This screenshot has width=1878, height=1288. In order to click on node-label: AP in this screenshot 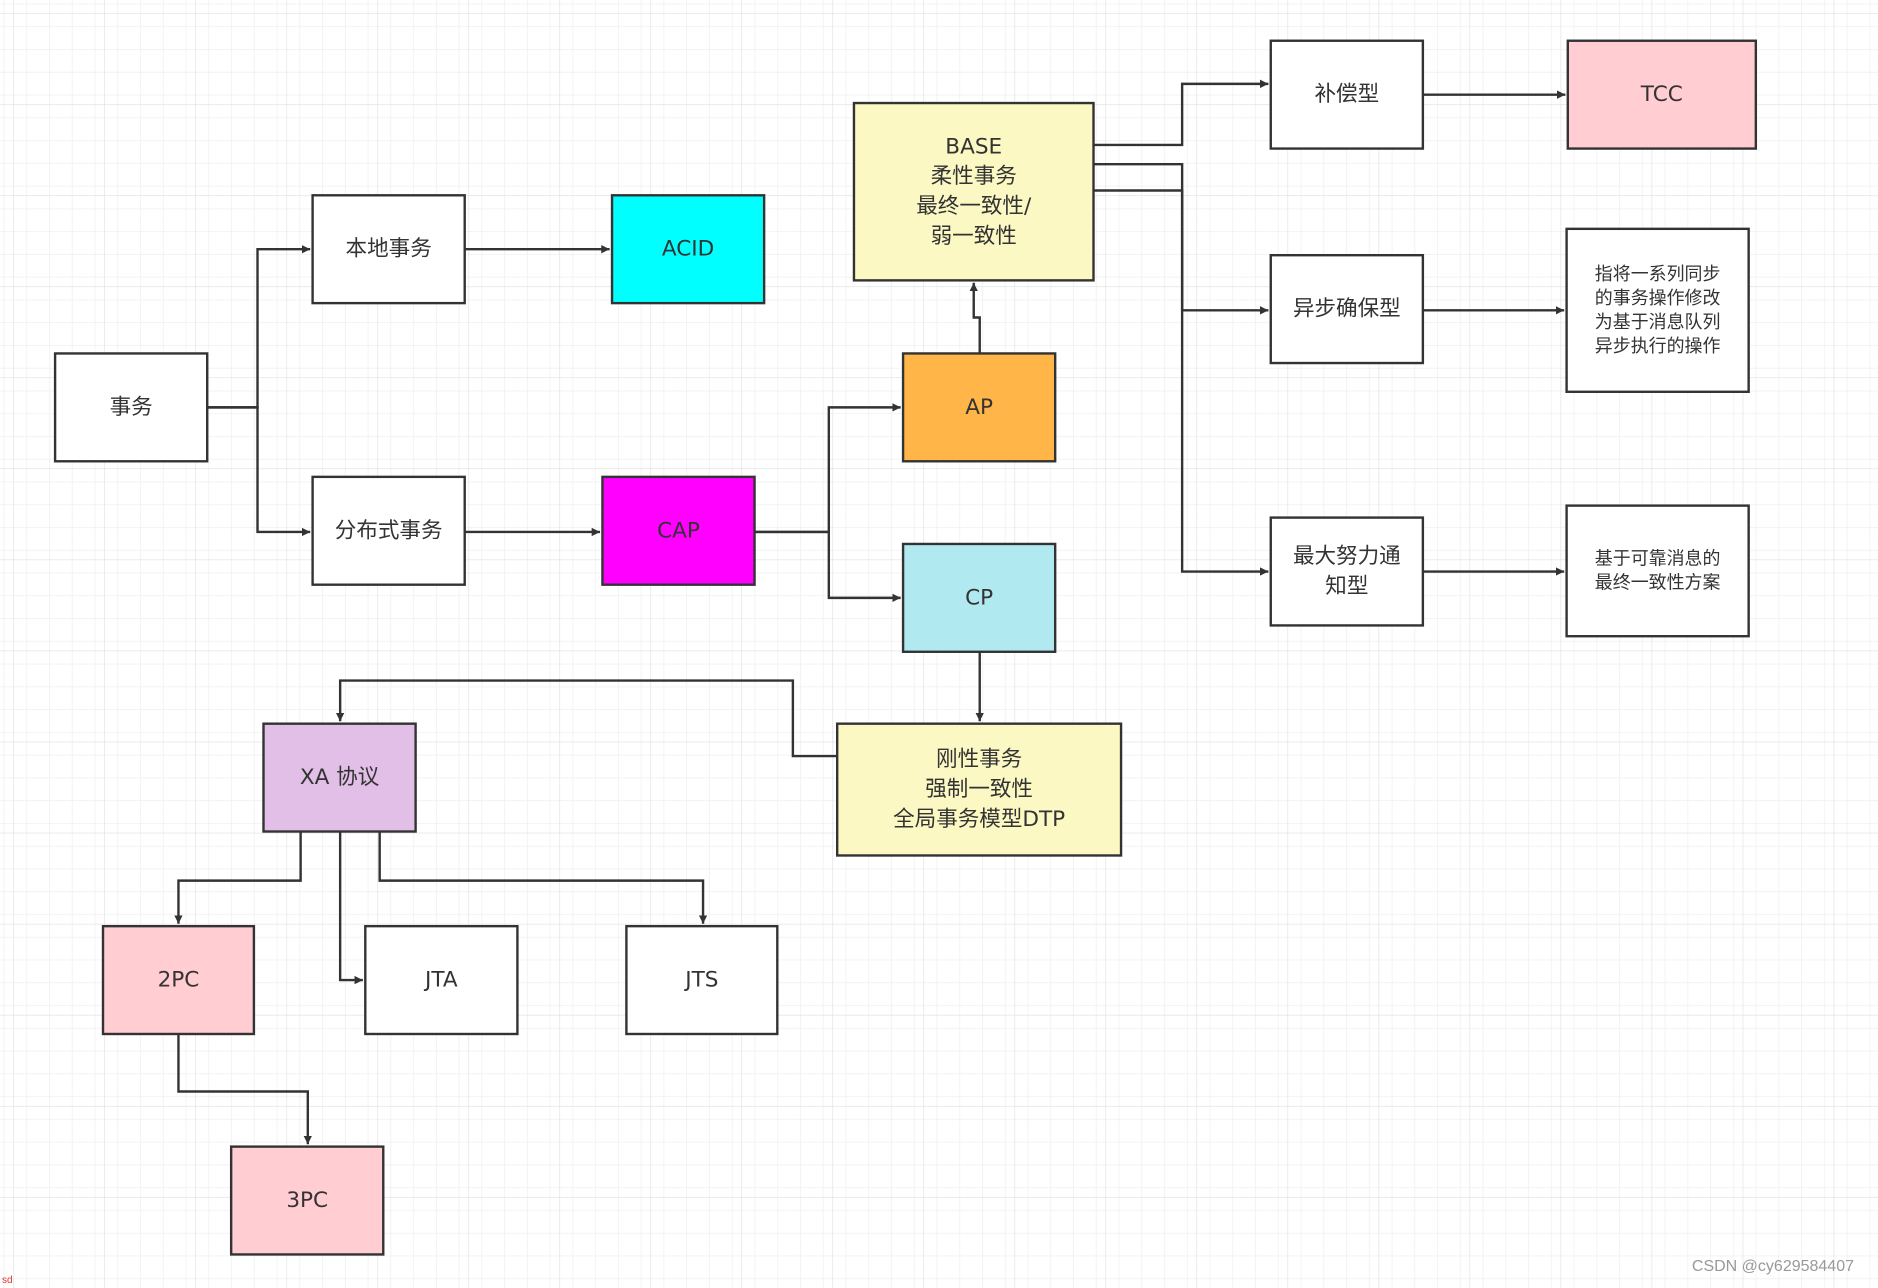, I will do `click(979, 407)`.